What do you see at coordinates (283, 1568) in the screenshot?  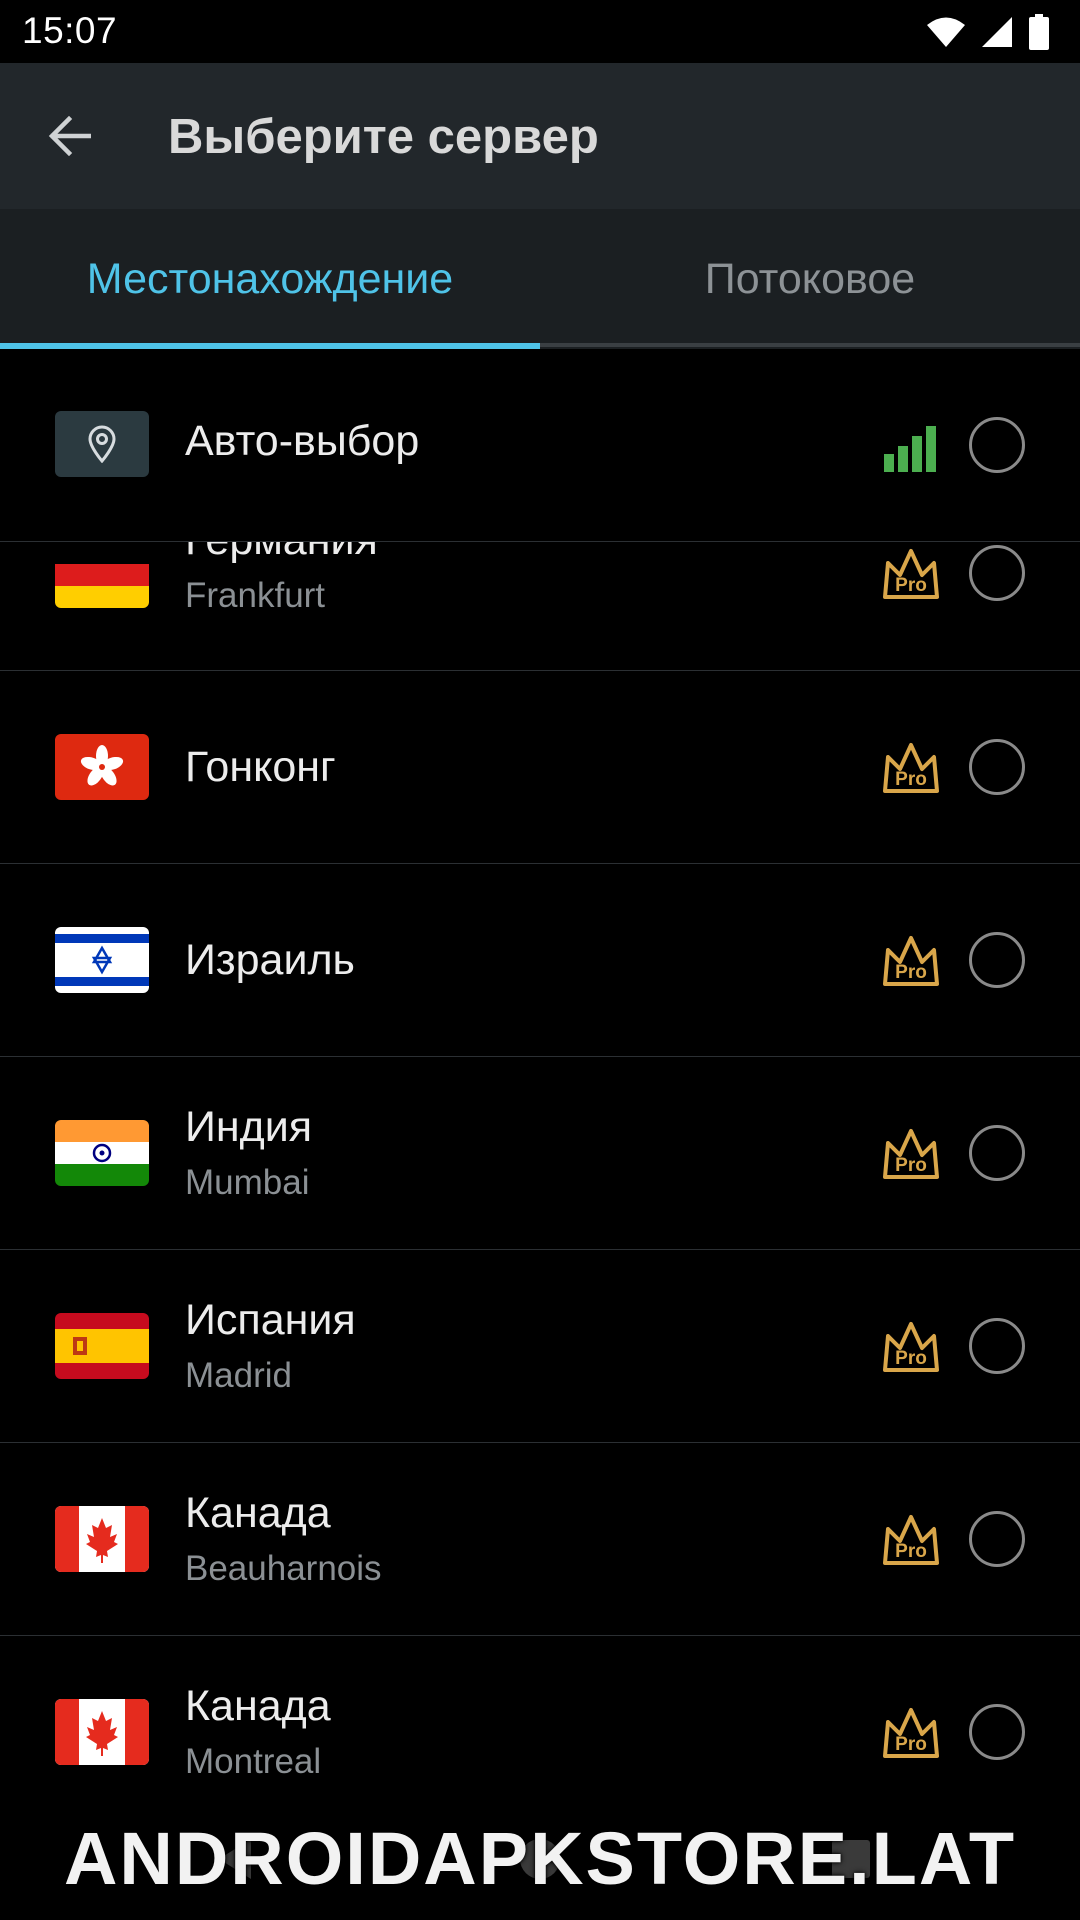 I see `server-city: Beauharnois` at bounding box center [283, 1568].